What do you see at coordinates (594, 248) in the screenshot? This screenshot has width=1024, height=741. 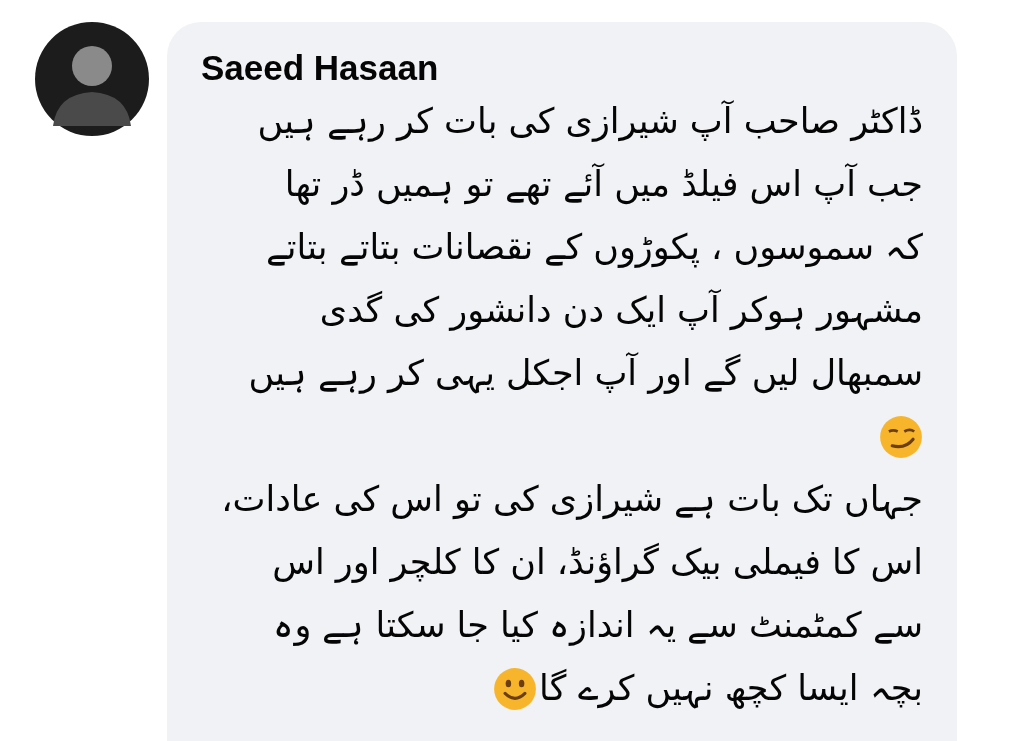 I see `comment-text: کہ سموسوں ، پکوڑوں کے نقصانات بتاتے بتاتے` at bounding box center [594, 248].